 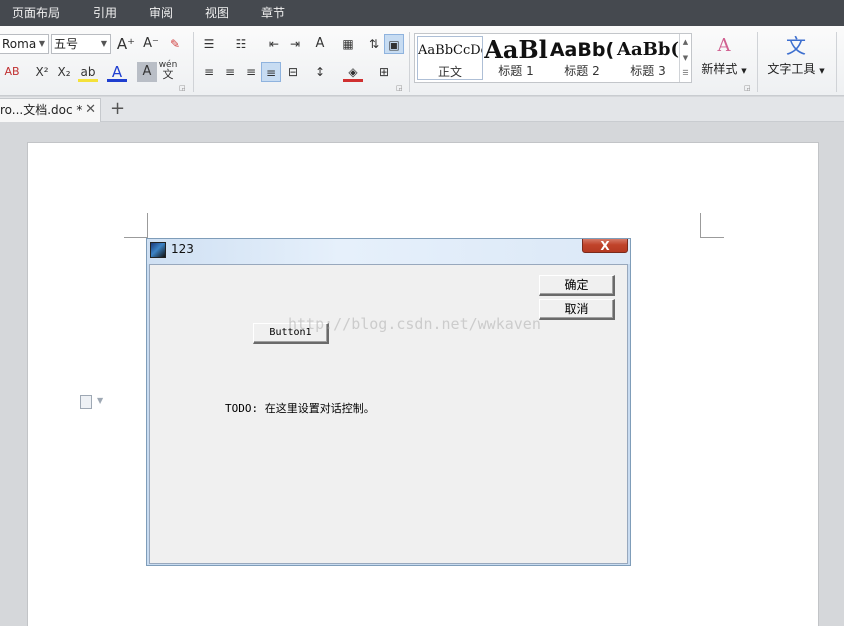 What do you see at coordinates (384, 72) in the screenshot?
I see `borders-icon: ⊞` at bounding box center [384, 72].